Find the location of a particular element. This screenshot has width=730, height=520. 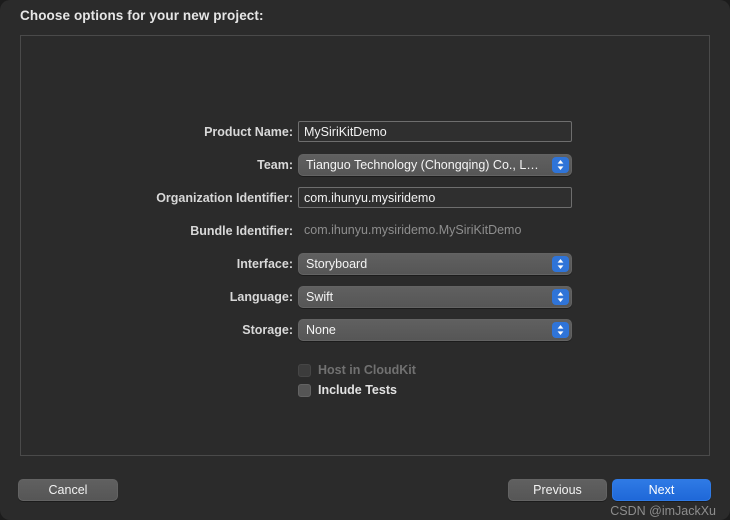

checkbox-row-host-in-cloudkit: Host in CloudKit is located at coordinates (357, 370).